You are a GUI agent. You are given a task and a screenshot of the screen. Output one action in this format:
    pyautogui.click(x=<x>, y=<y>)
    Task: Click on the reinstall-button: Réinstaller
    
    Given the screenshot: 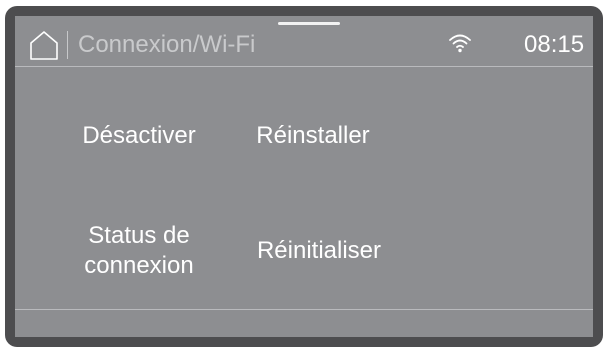 What is the action you would take?
    pyautogui.click(x=313, y=136)
    